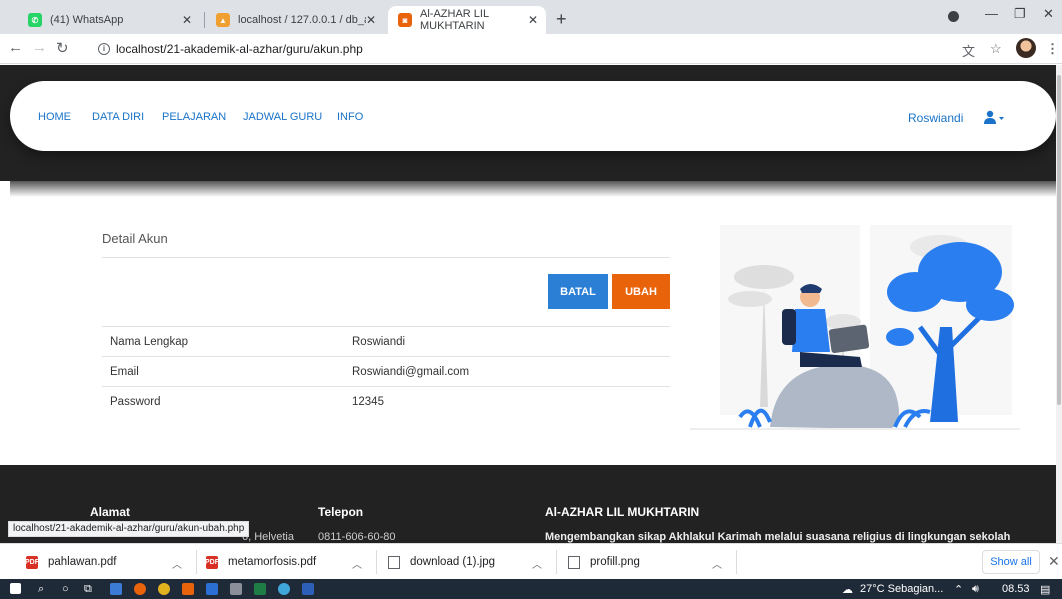  I want to click on show-all-button: Show all, so click(1011, 562).